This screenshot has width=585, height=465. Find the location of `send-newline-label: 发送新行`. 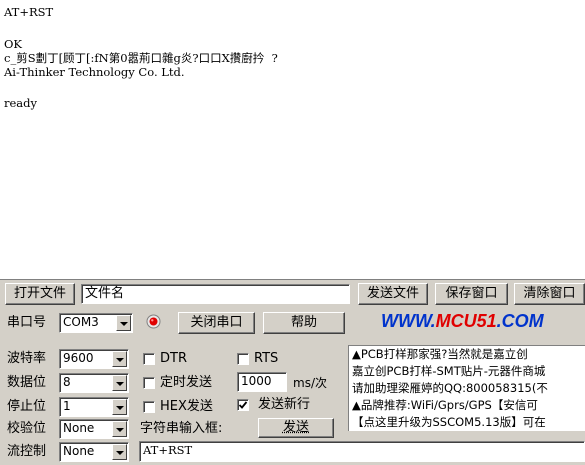

send-newline-label: 发送新行 is located at coordinates (284, 404).